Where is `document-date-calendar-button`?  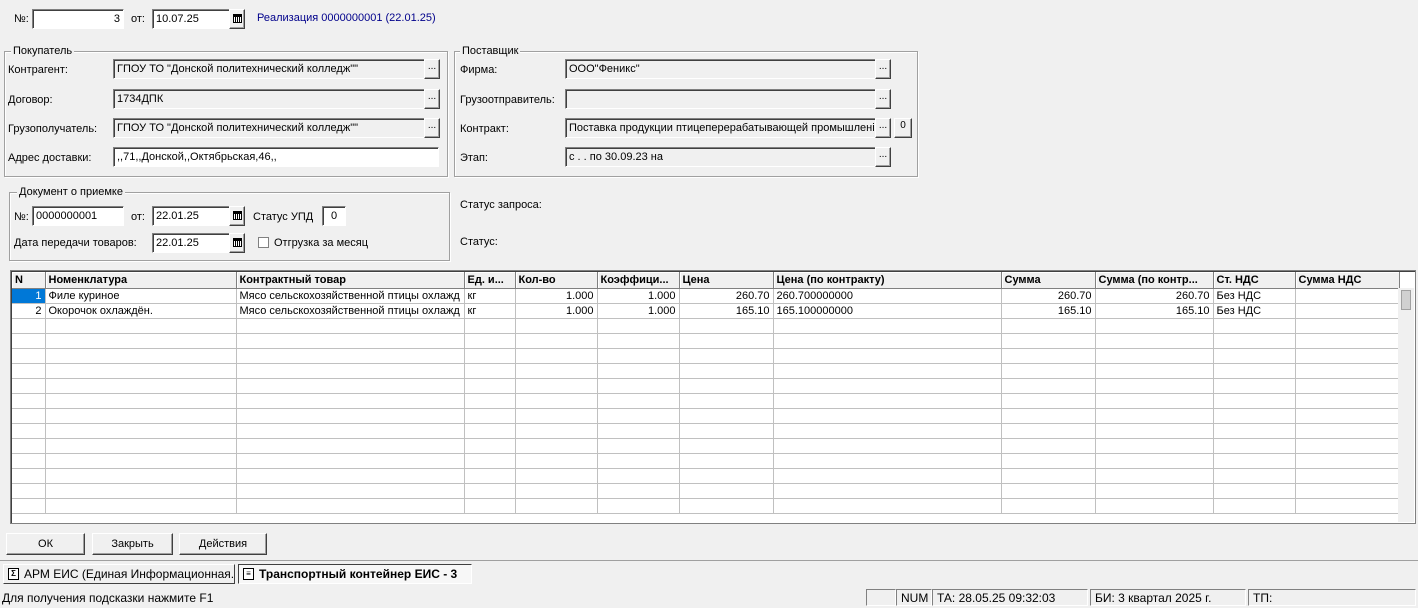
document-date-calendar-button is located at coordinates (237, 19).